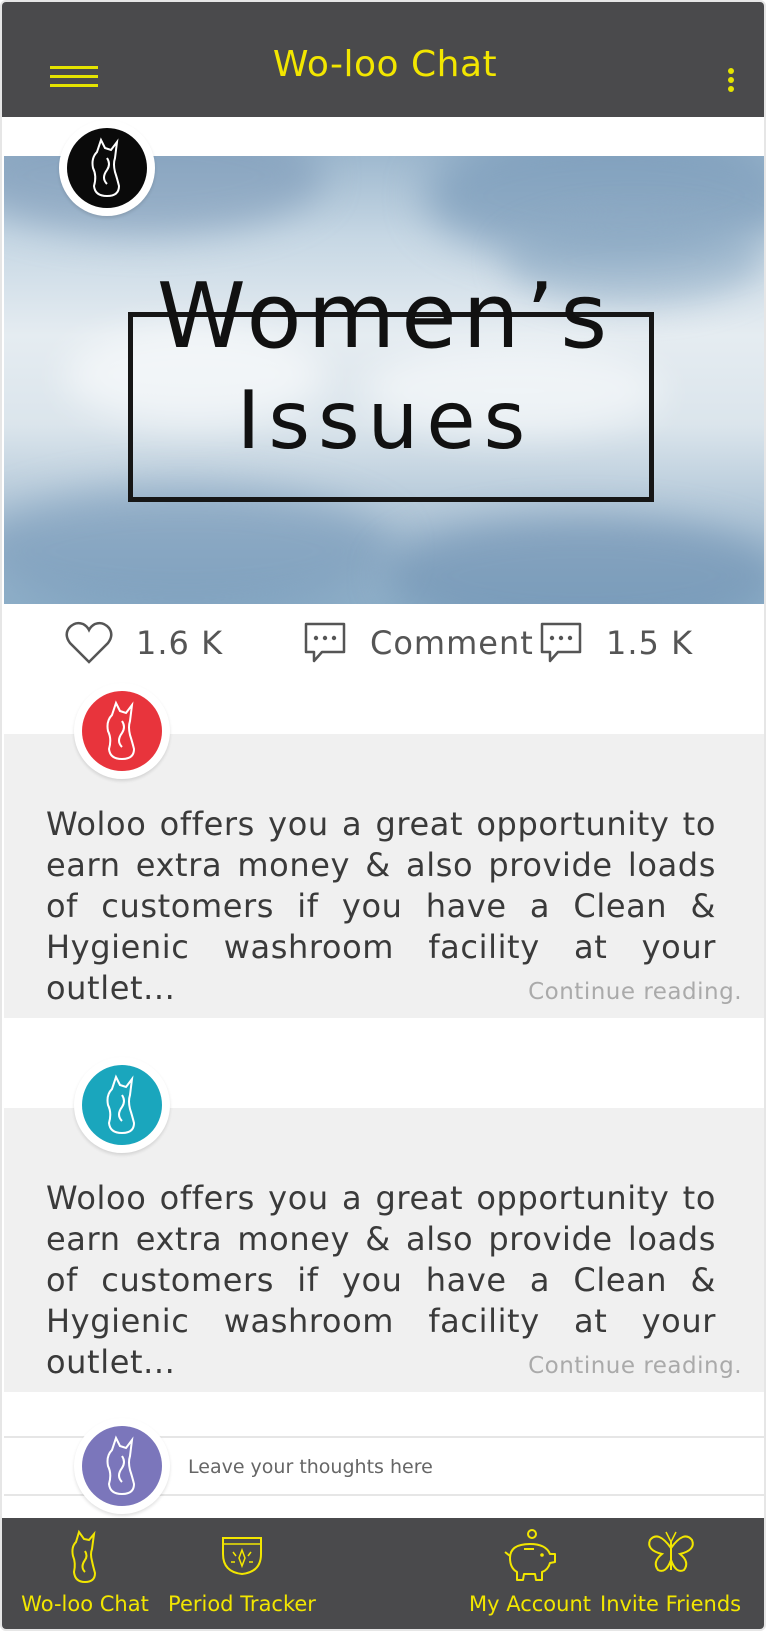  I want to click on heart-icon, so click(89, 642).